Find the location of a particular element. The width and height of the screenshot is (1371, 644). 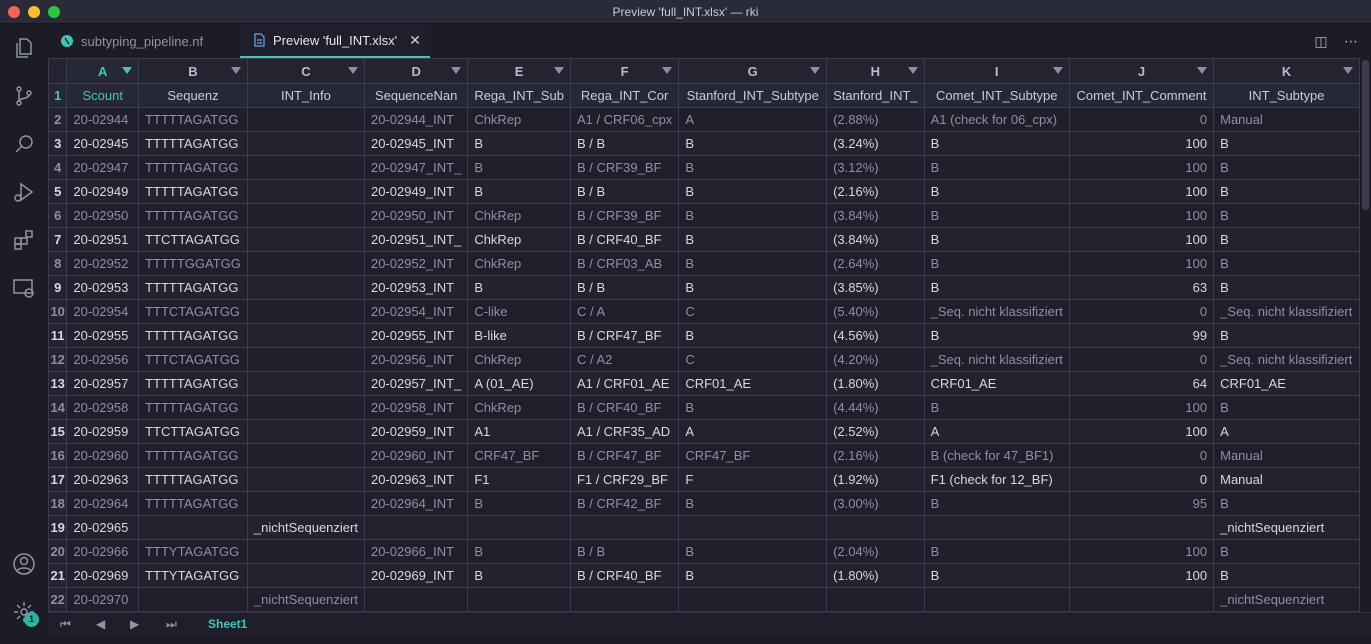

cell: 20-02953_INT is located at coordinates (416, 287).